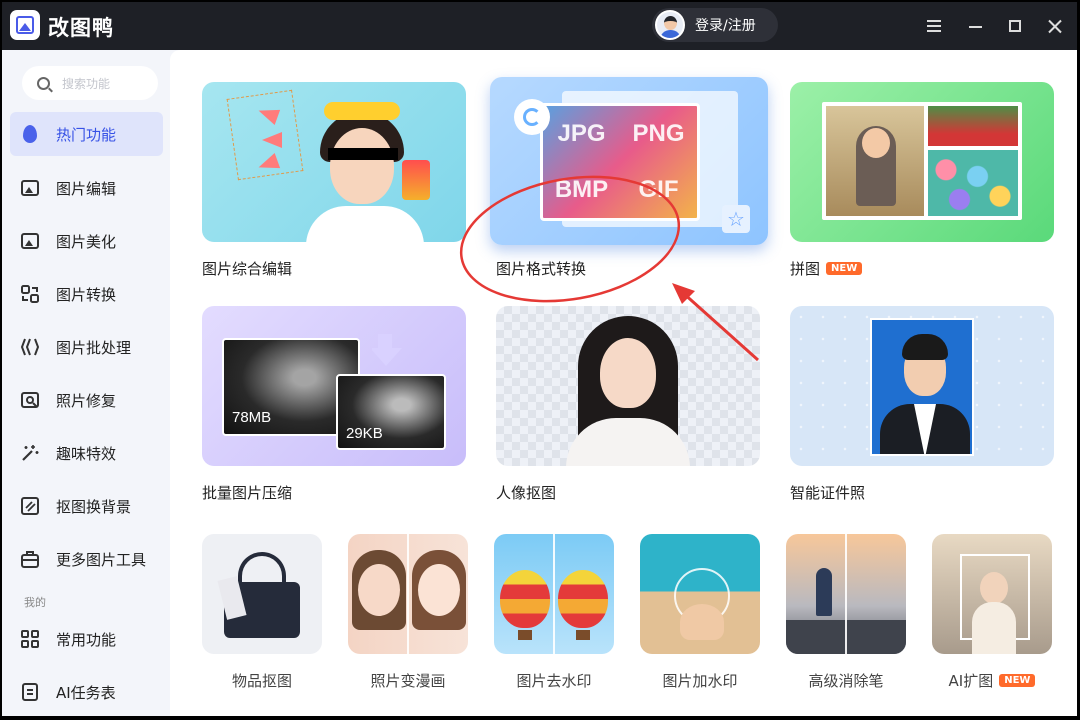  I want to click on annotation-ellipse, so click(570, 239).